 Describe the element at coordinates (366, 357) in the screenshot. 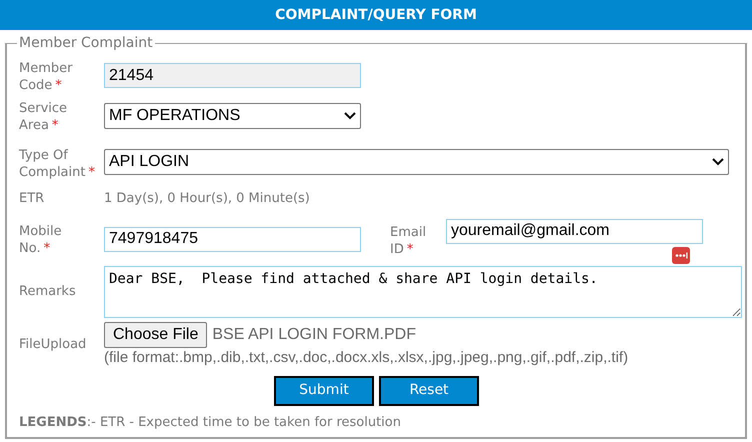

I see `file-format-hint: (file format:.bmp,.dib,.txt,.csv,.doc,.docx.xls,.xlsx,.jpg,.jpeg,.png,.gif,.pdf,.zip,.tif)` at that location.